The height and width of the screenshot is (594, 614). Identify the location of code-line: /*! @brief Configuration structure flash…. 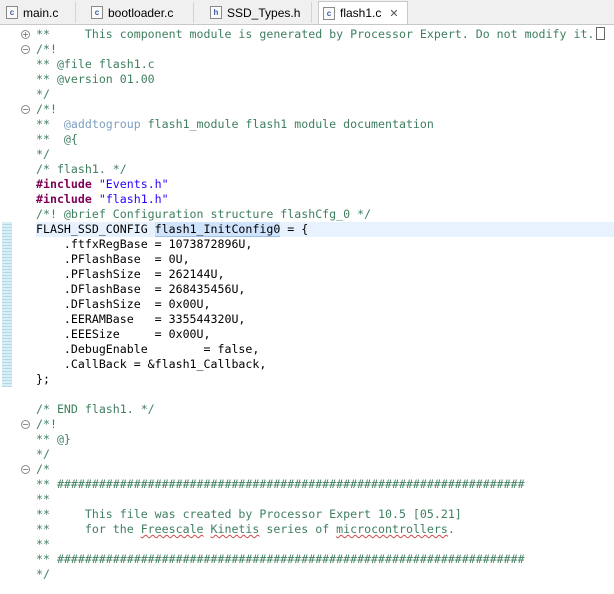
(204, 214).